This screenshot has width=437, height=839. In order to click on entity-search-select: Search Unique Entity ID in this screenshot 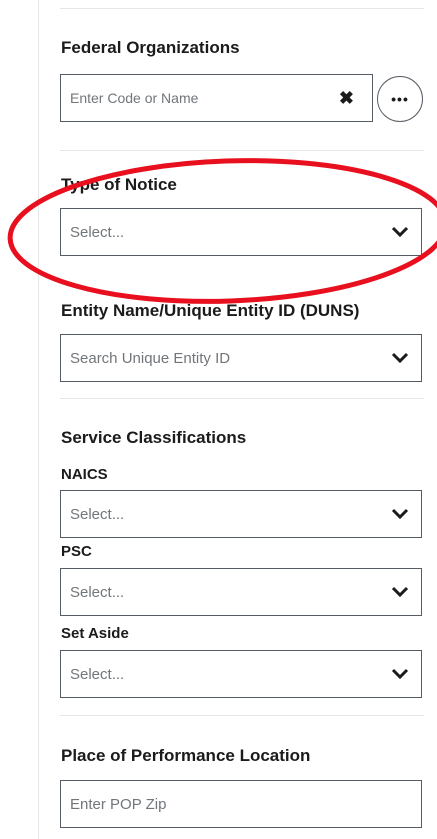, I will do `click(241, 358)`.